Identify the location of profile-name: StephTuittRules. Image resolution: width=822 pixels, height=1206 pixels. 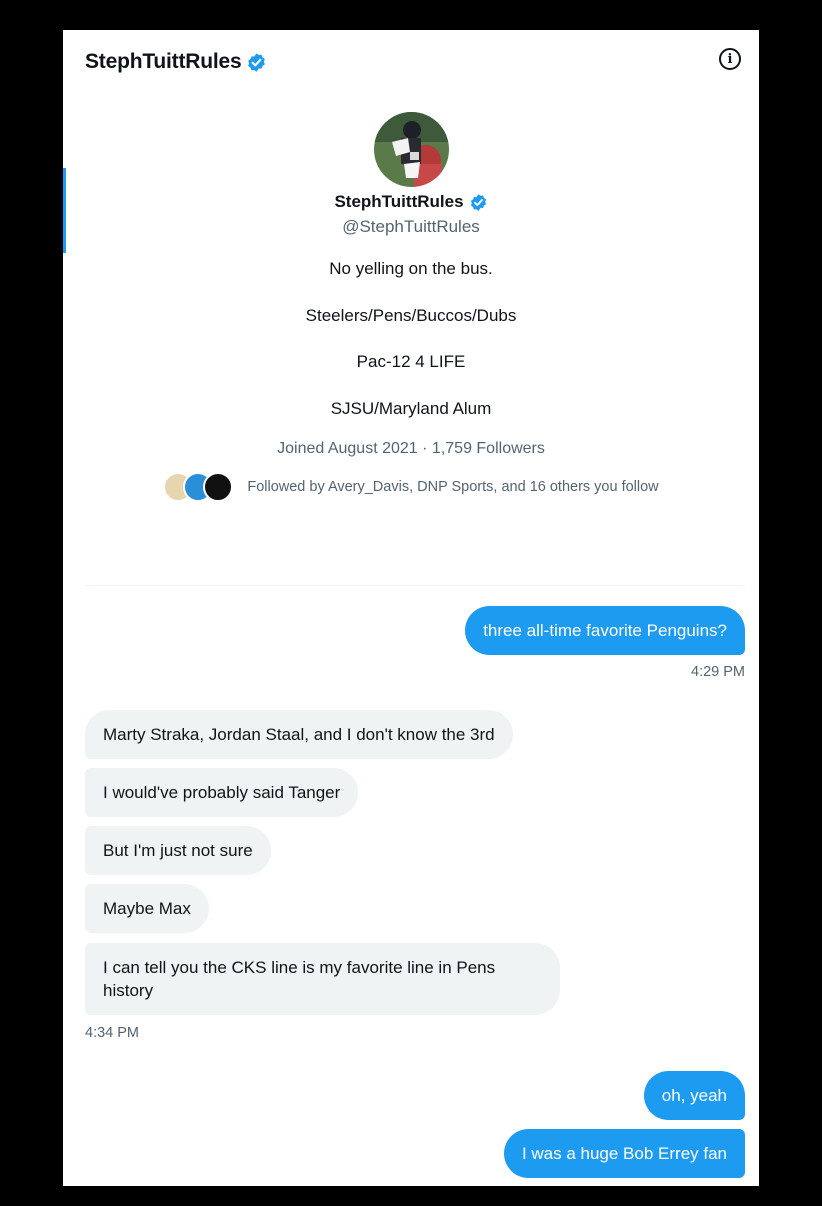
(399, 201).